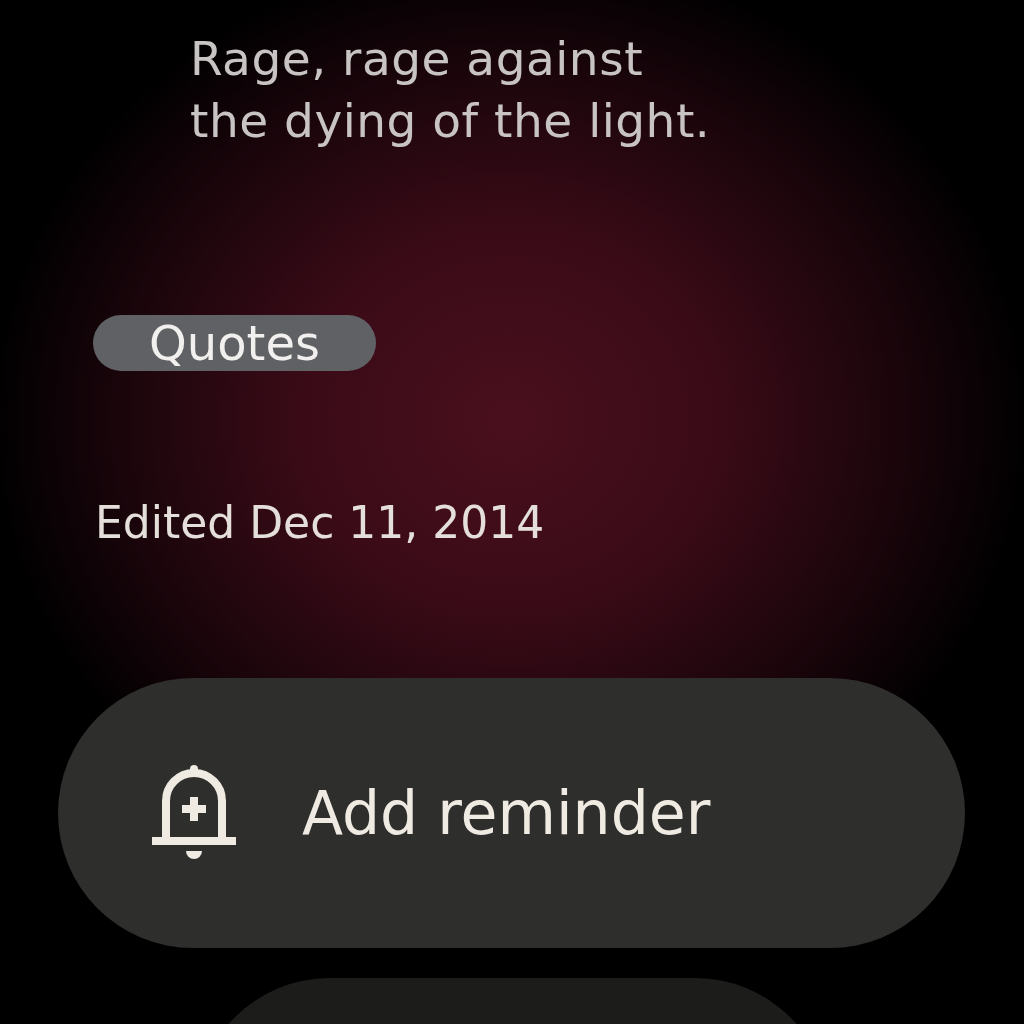 Image resolution: width=1024 pixels, height=1024 pixels. Describe the element at coordinates (451, 121) in the screenshot. I see `note-text: the dying of the light.` at that location.